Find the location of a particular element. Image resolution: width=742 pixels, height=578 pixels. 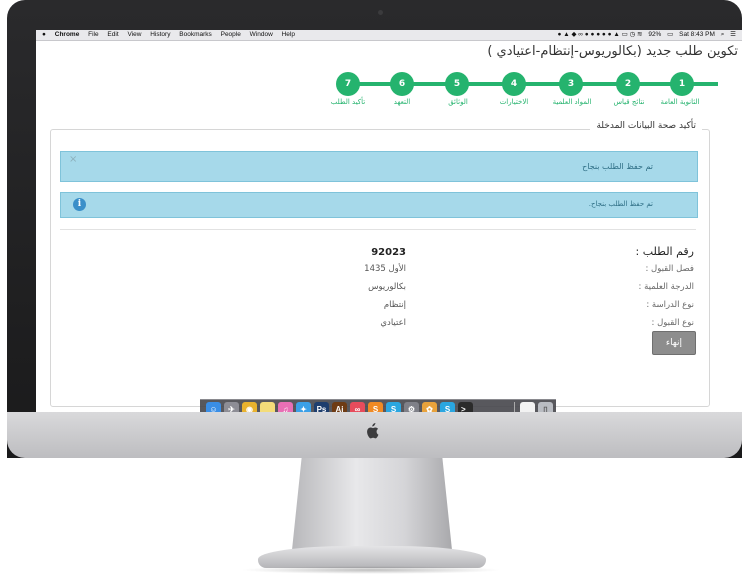

close-icon: × is located at coordinates (73, 159).